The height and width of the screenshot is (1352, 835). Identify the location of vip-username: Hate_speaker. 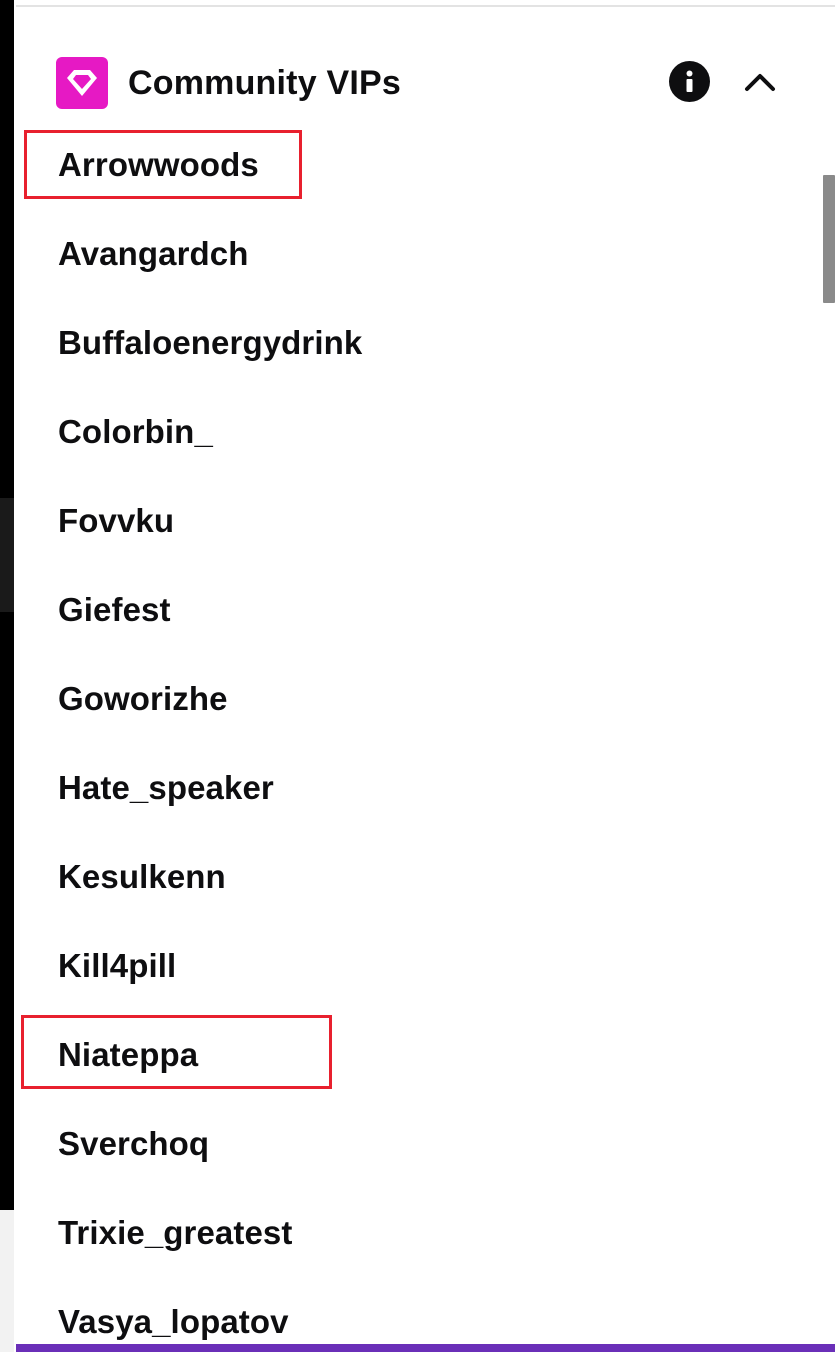
(166, 787).